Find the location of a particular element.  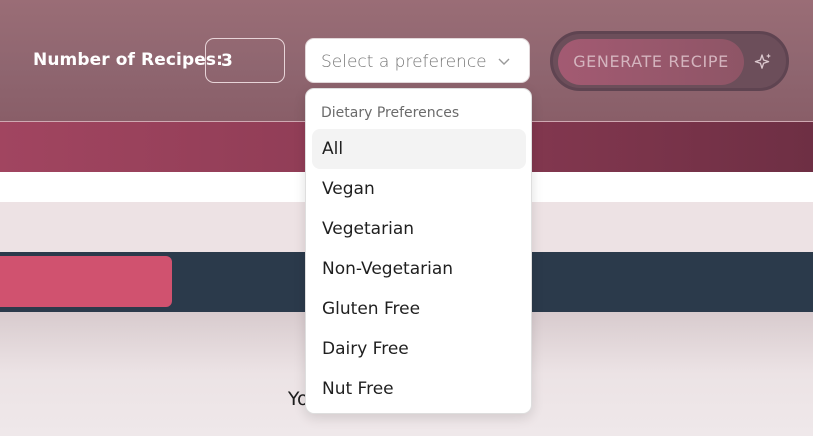

sparkle-icon is located at coordinates (762, 61).